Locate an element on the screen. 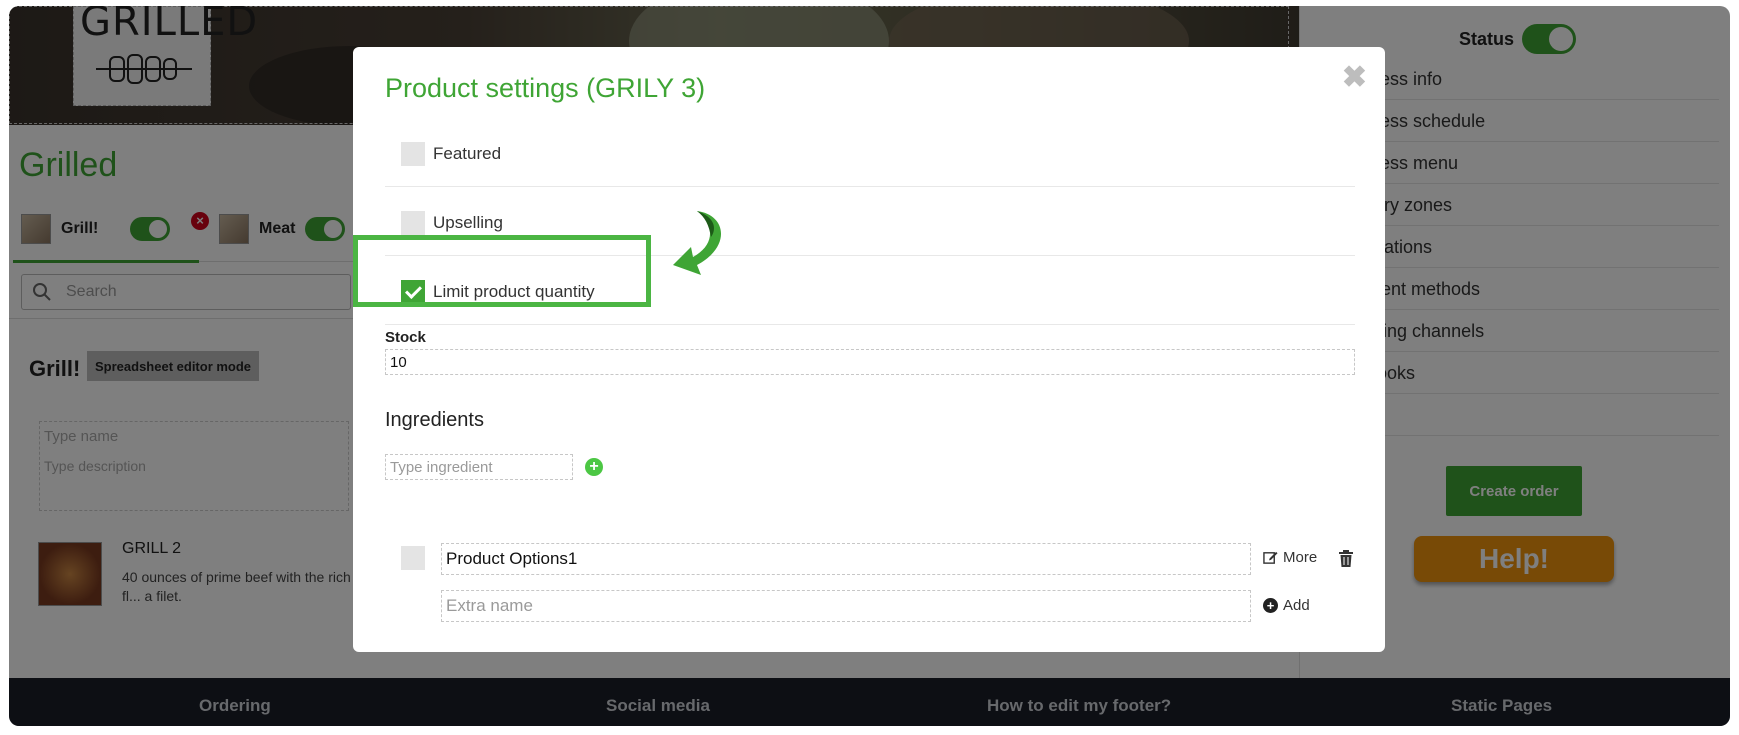 Image resolution: width=1739 pixels, height=735 pixels. edit-icon is located at coordinates (1270, 557).